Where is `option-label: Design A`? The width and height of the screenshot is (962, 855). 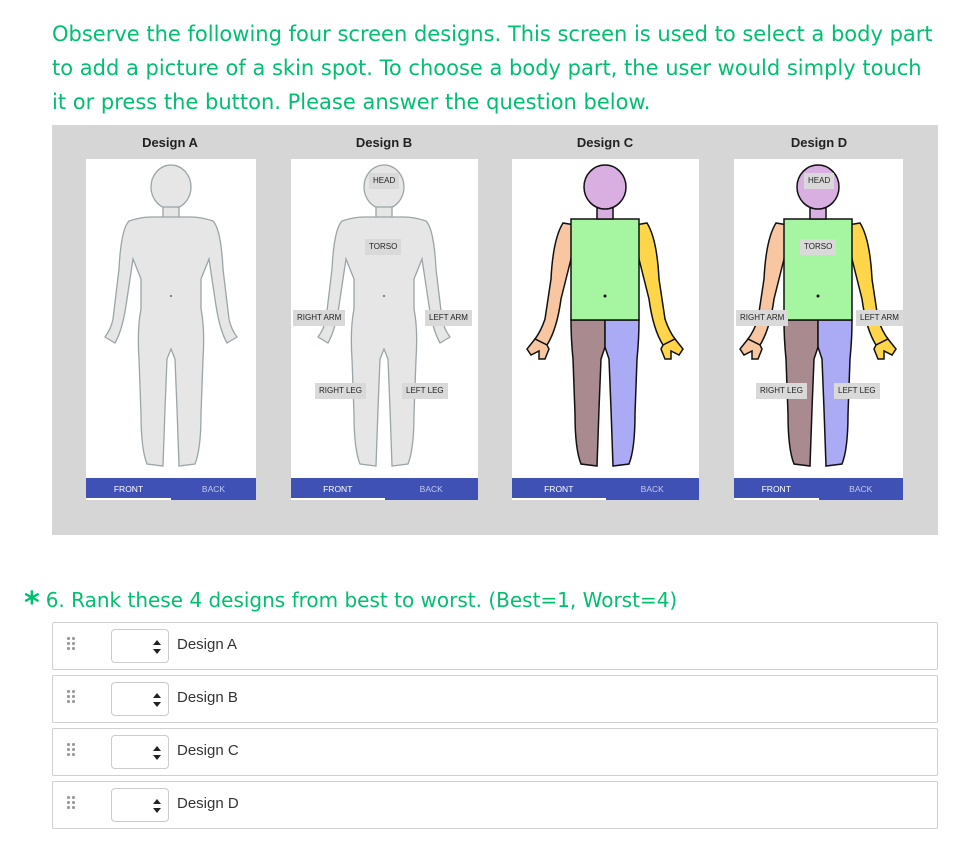 option-label: Design A is located at coordinates (207, 644).